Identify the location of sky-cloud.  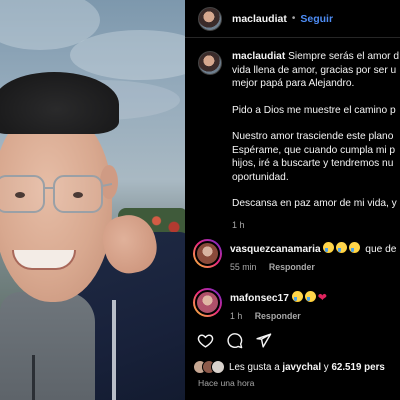
(127, 55).